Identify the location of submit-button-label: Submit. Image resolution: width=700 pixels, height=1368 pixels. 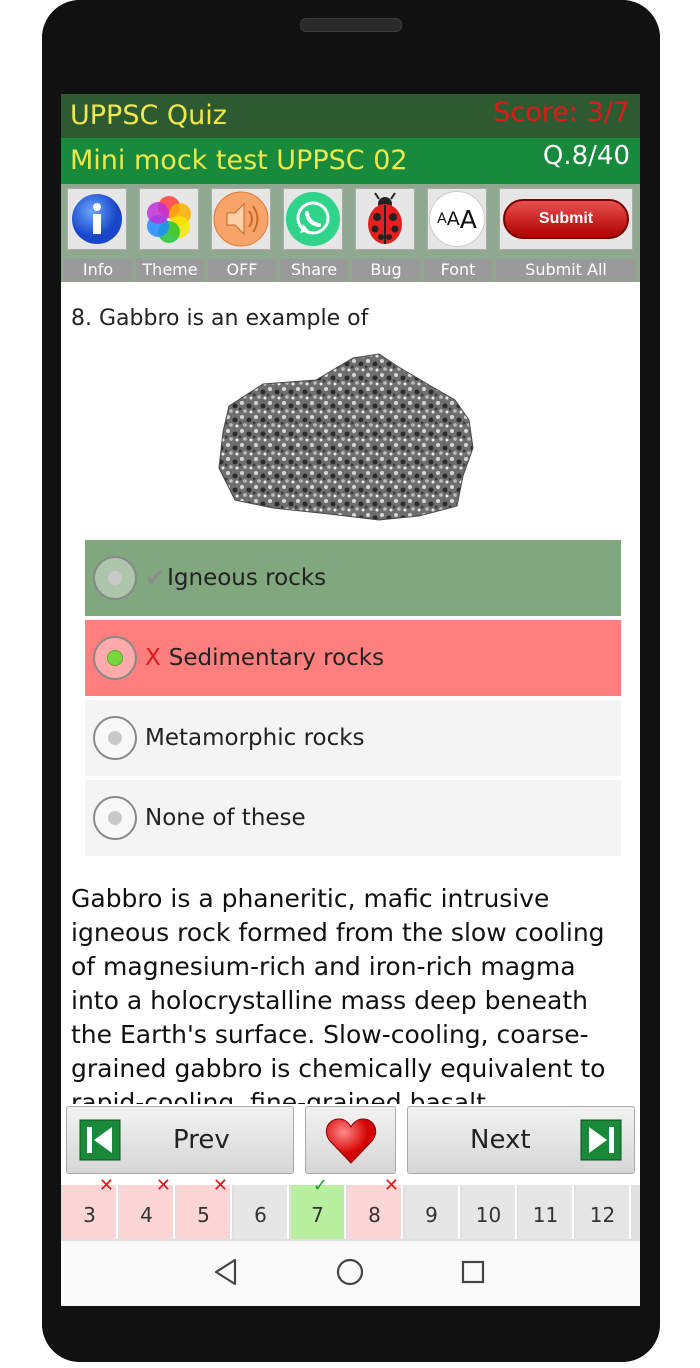
(566, 218).